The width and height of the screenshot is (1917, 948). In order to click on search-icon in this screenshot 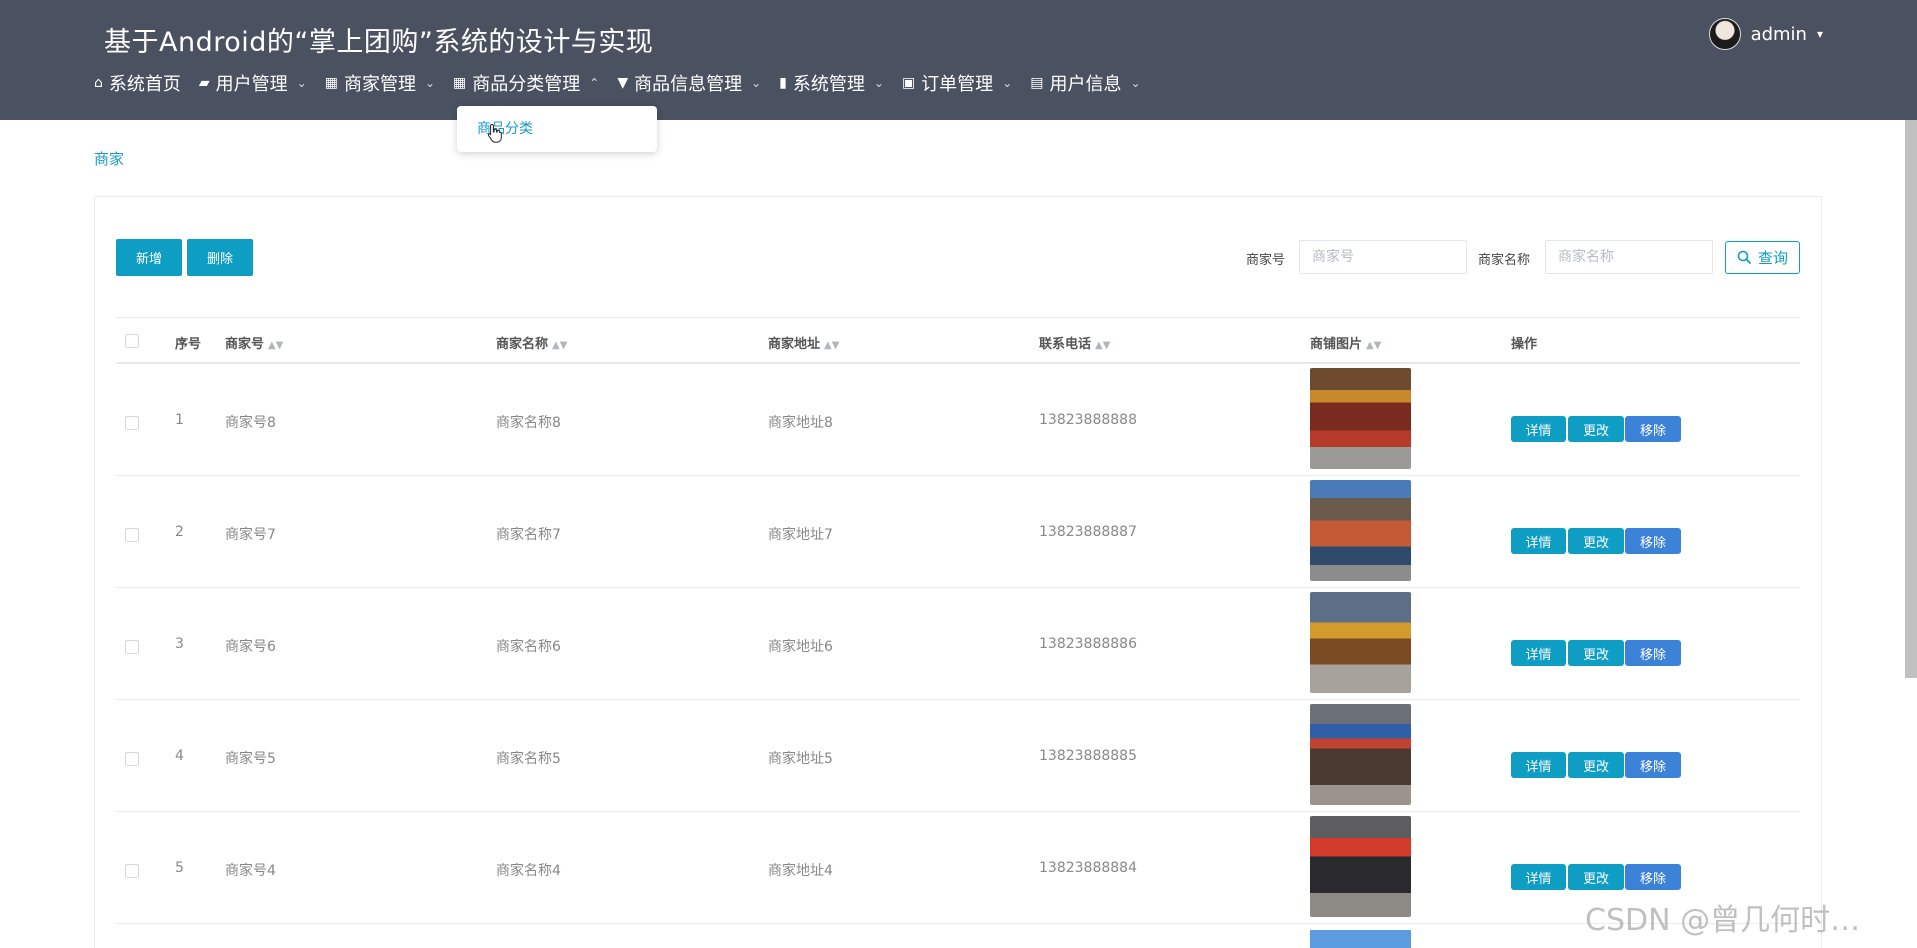, I will do `click(1744, 257)`.